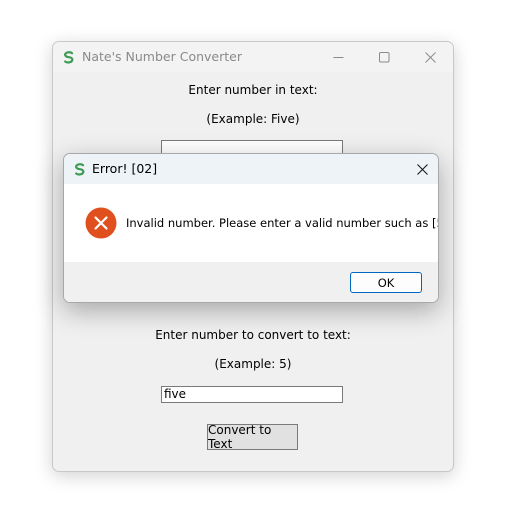  I want to click on dialog-close-button, so click(422, 169).